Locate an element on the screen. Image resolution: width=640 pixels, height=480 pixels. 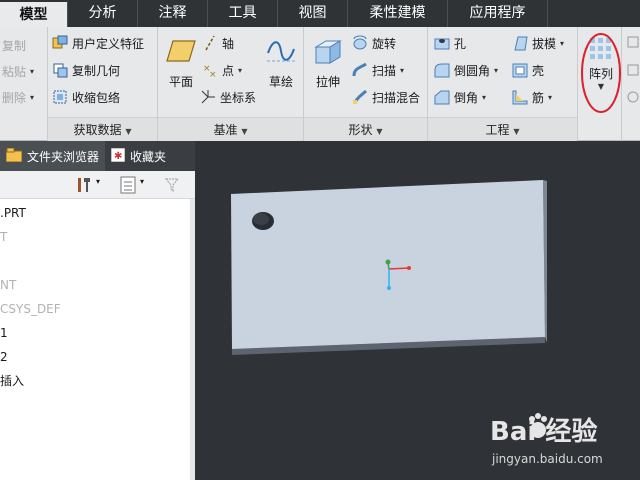
group-datum-label: 基准 ▼ is located at coordinates (230, 129).